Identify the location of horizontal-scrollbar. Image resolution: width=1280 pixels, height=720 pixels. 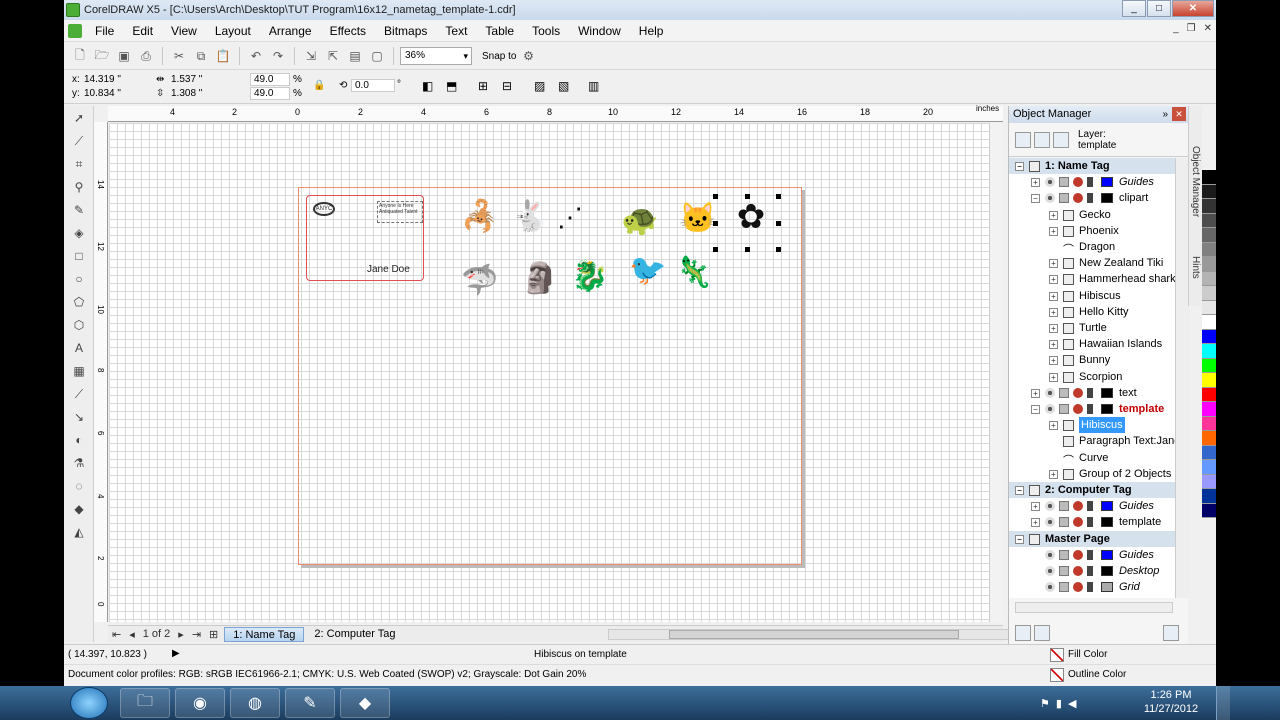
(818, 634).